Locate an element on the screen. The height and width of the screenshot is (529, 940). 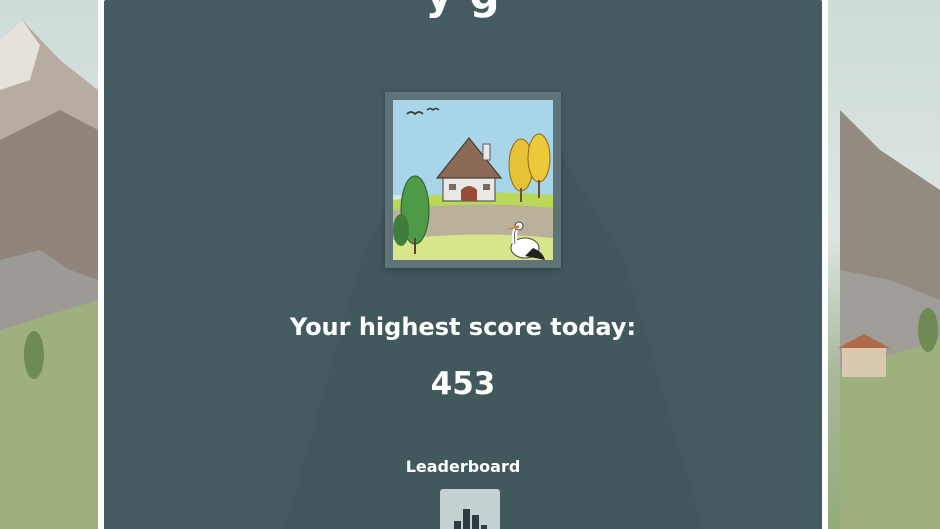
panel-title: y g is located at coordinates (463, 9).